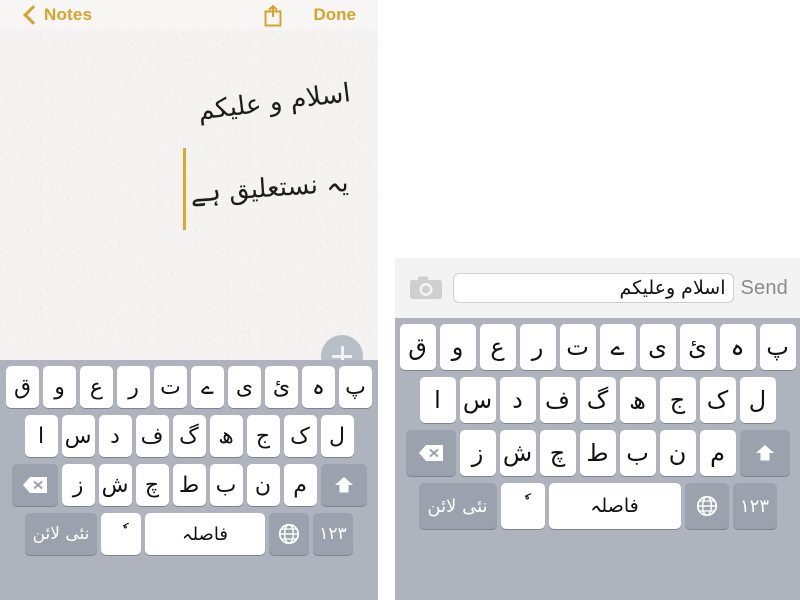  What do you see at coordinates (33, 15) in the screenshot?
I see `chevron-left-icon` at bounding box center [33, 15].